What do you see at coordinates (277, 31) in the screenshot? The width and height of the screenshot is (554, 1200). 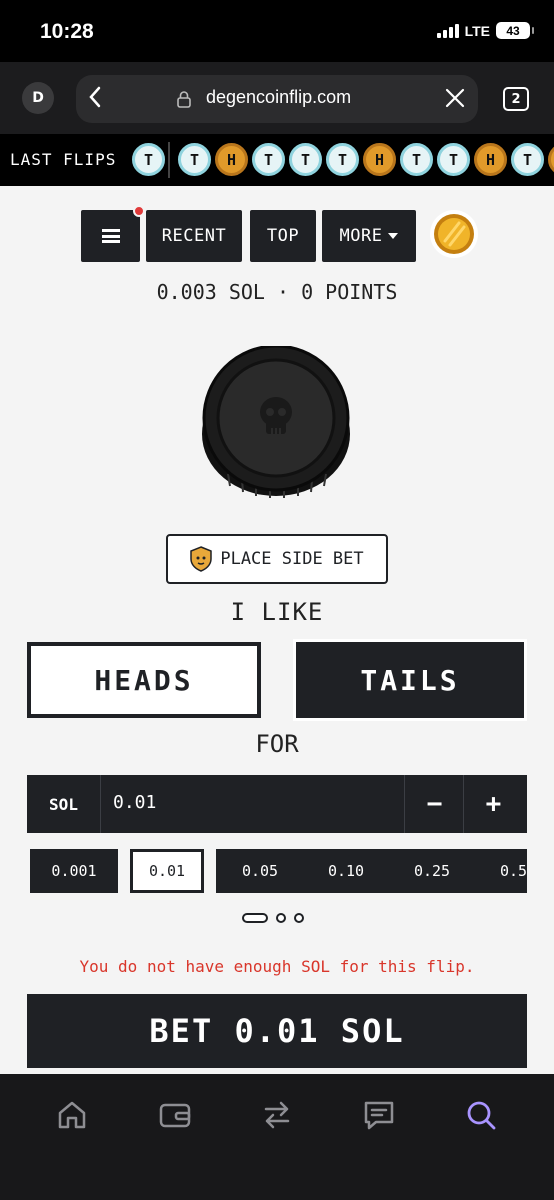 I see `status-bar: 10:28 LTE 43` at bounding box center [277, 31].